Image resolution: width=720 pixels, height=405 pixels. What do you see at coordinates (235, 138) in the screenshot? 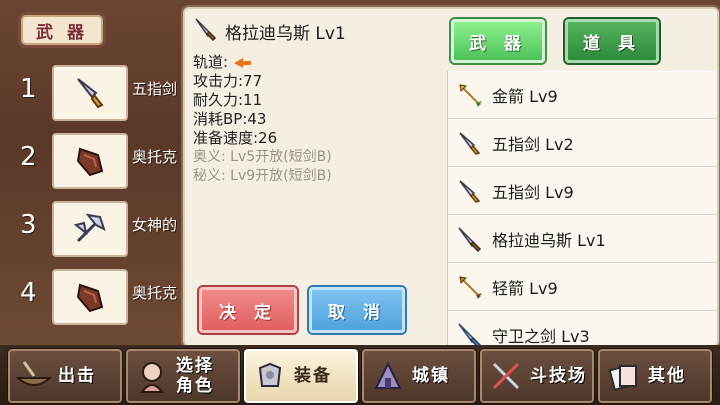
I see `ready-speed-stat: 准备速度:26` at bounding box center [235, 138].